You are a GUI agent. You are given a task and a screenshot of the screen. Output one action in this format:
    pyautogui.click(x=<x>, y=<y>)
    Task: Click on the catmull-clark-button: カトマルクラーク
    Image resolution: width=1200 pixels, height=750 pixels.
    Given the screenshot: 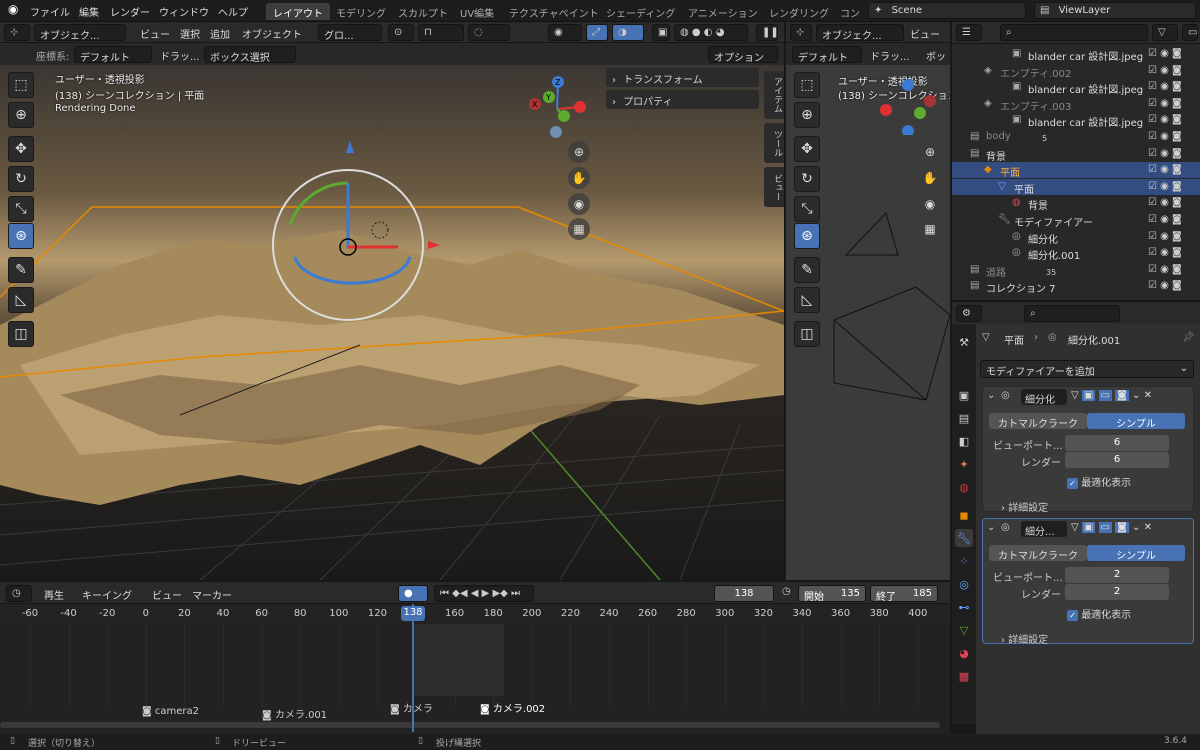 What is the action you would take?
    pyautogui.click(x=1038, y=553)
    